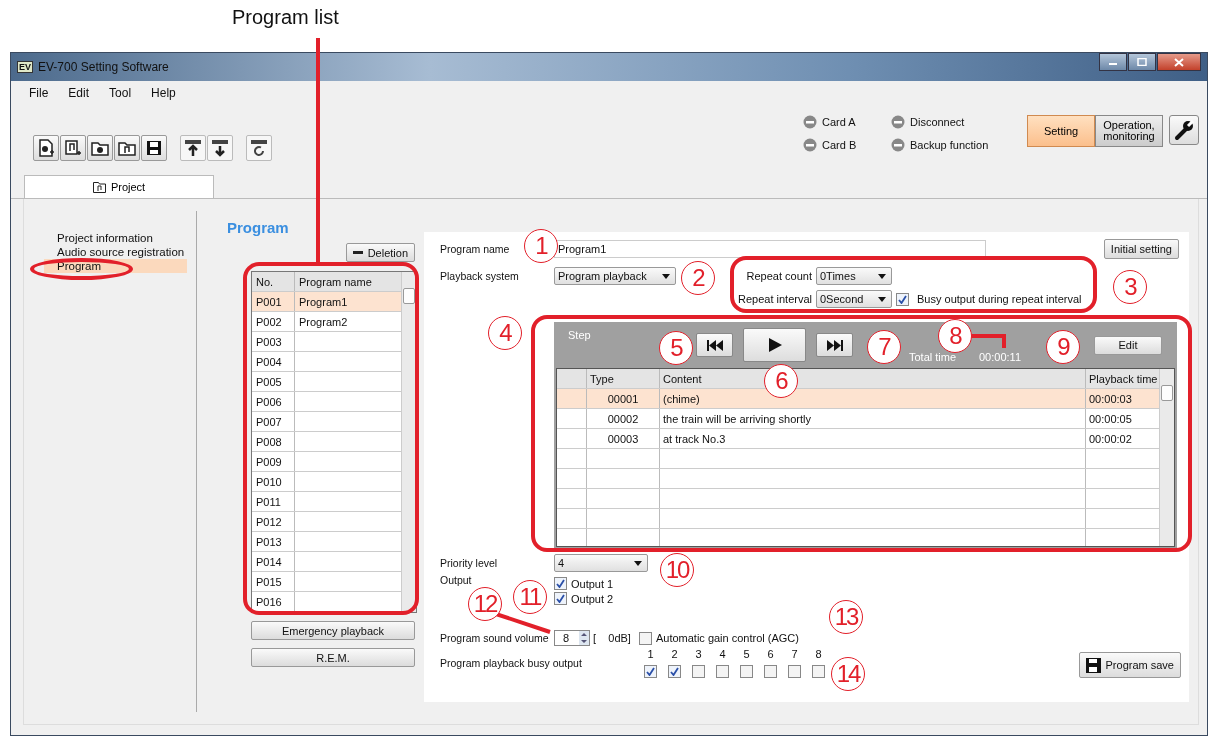  Describe the element at coordinates (79, 93) in the screenshot. I see `menu-item: Edit` at that location.